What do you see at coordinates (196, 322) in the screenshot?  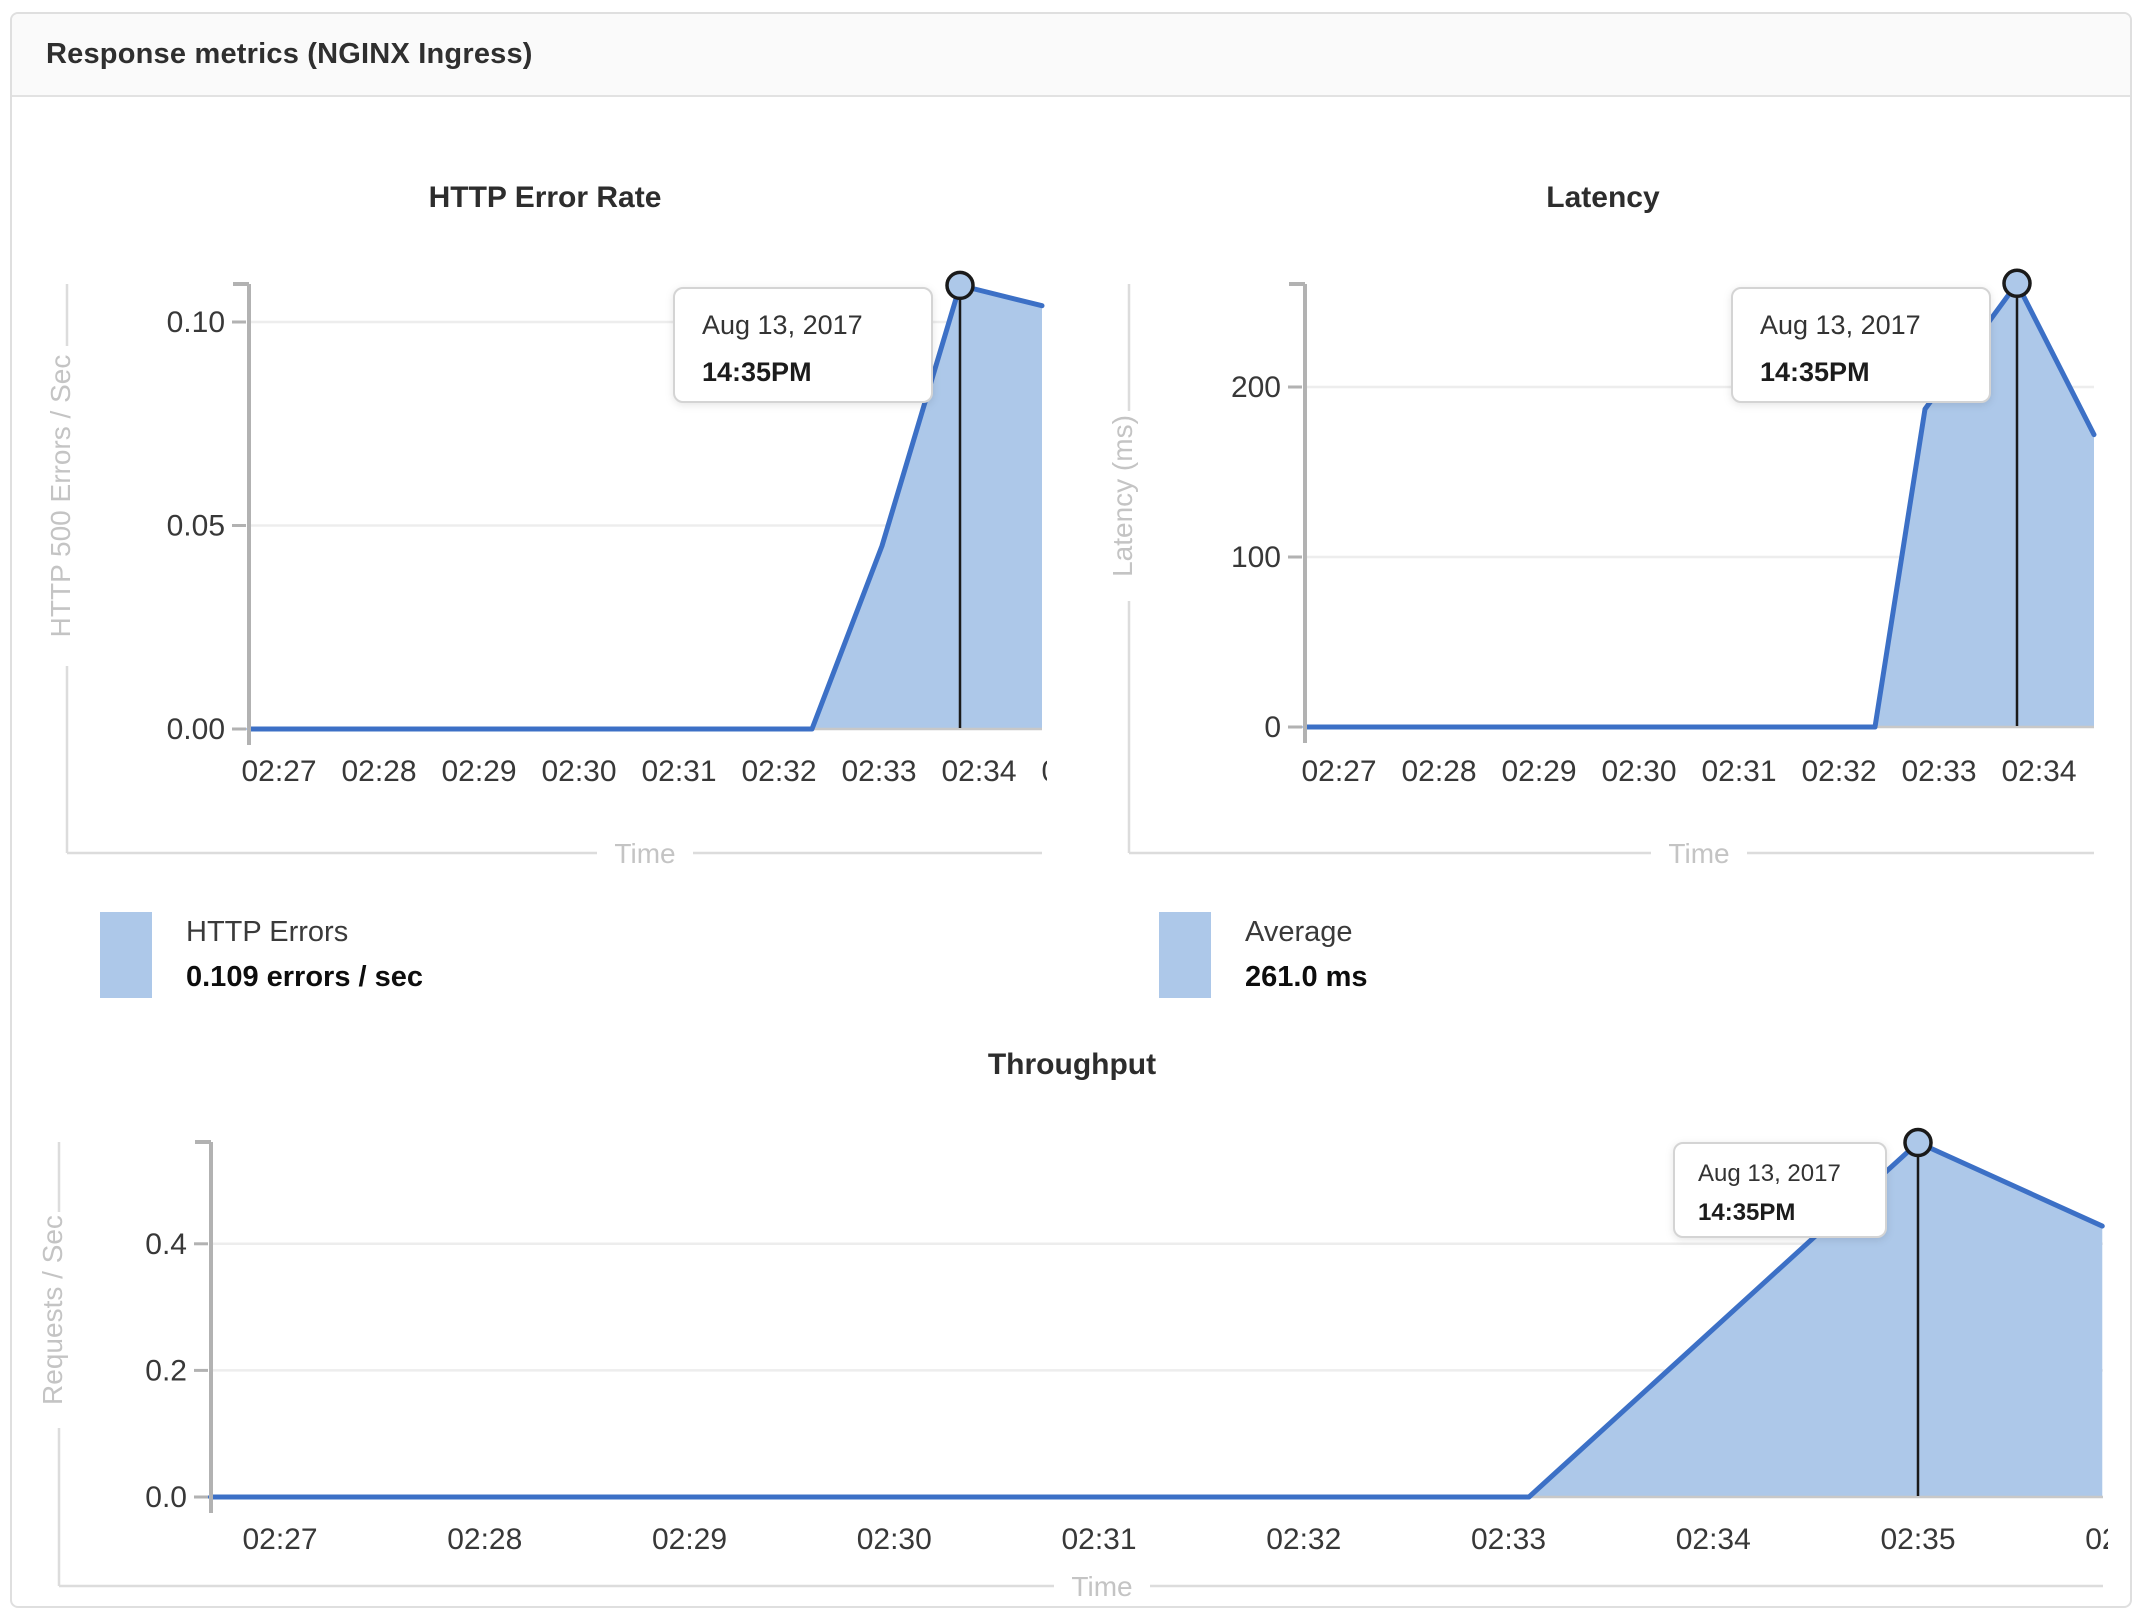 I see `y-tick-label: 0.10` at bounding box center [196, 322].